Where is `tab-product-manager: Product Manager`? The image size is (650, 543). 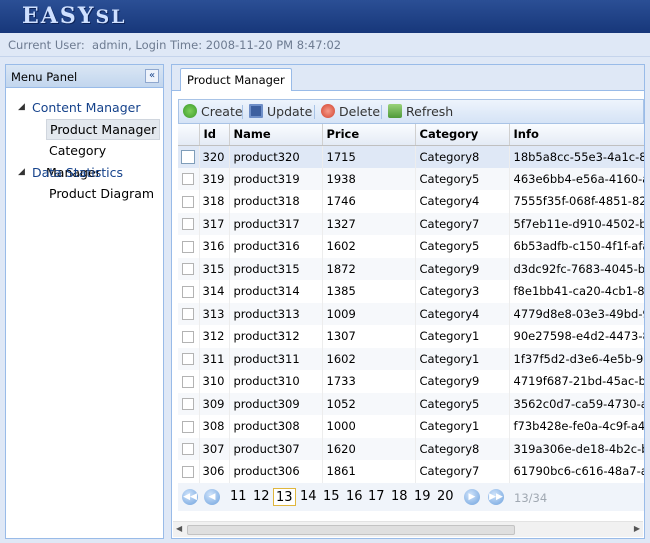 tab-product-manager: Product Manager is located at coordinates (236, 79).